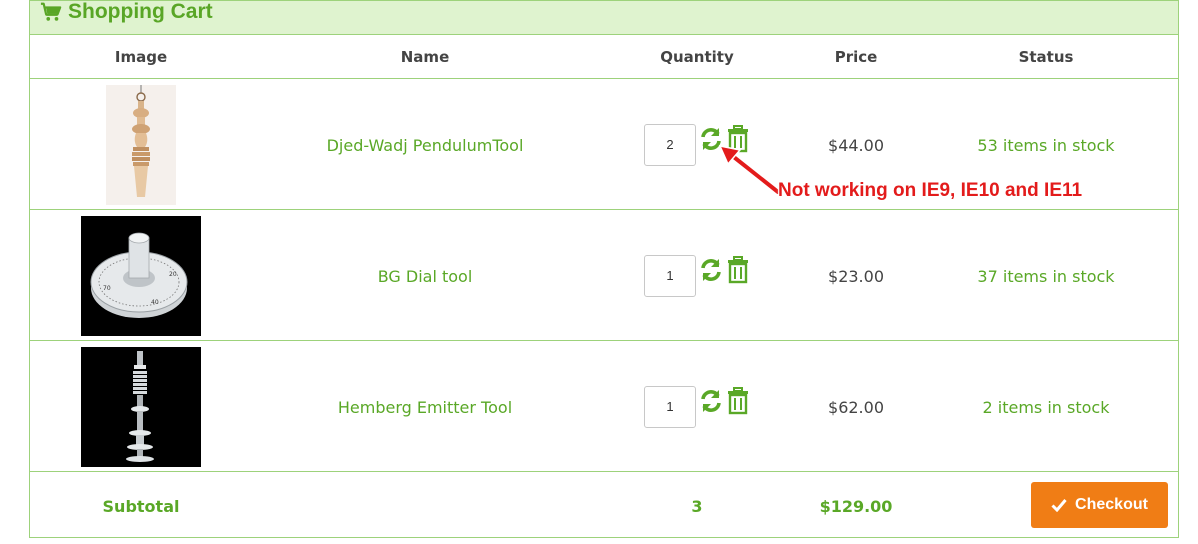  Describe the element at coordinates (1059, 505) in the screenshot. I see `checkmark-icon` at that location.